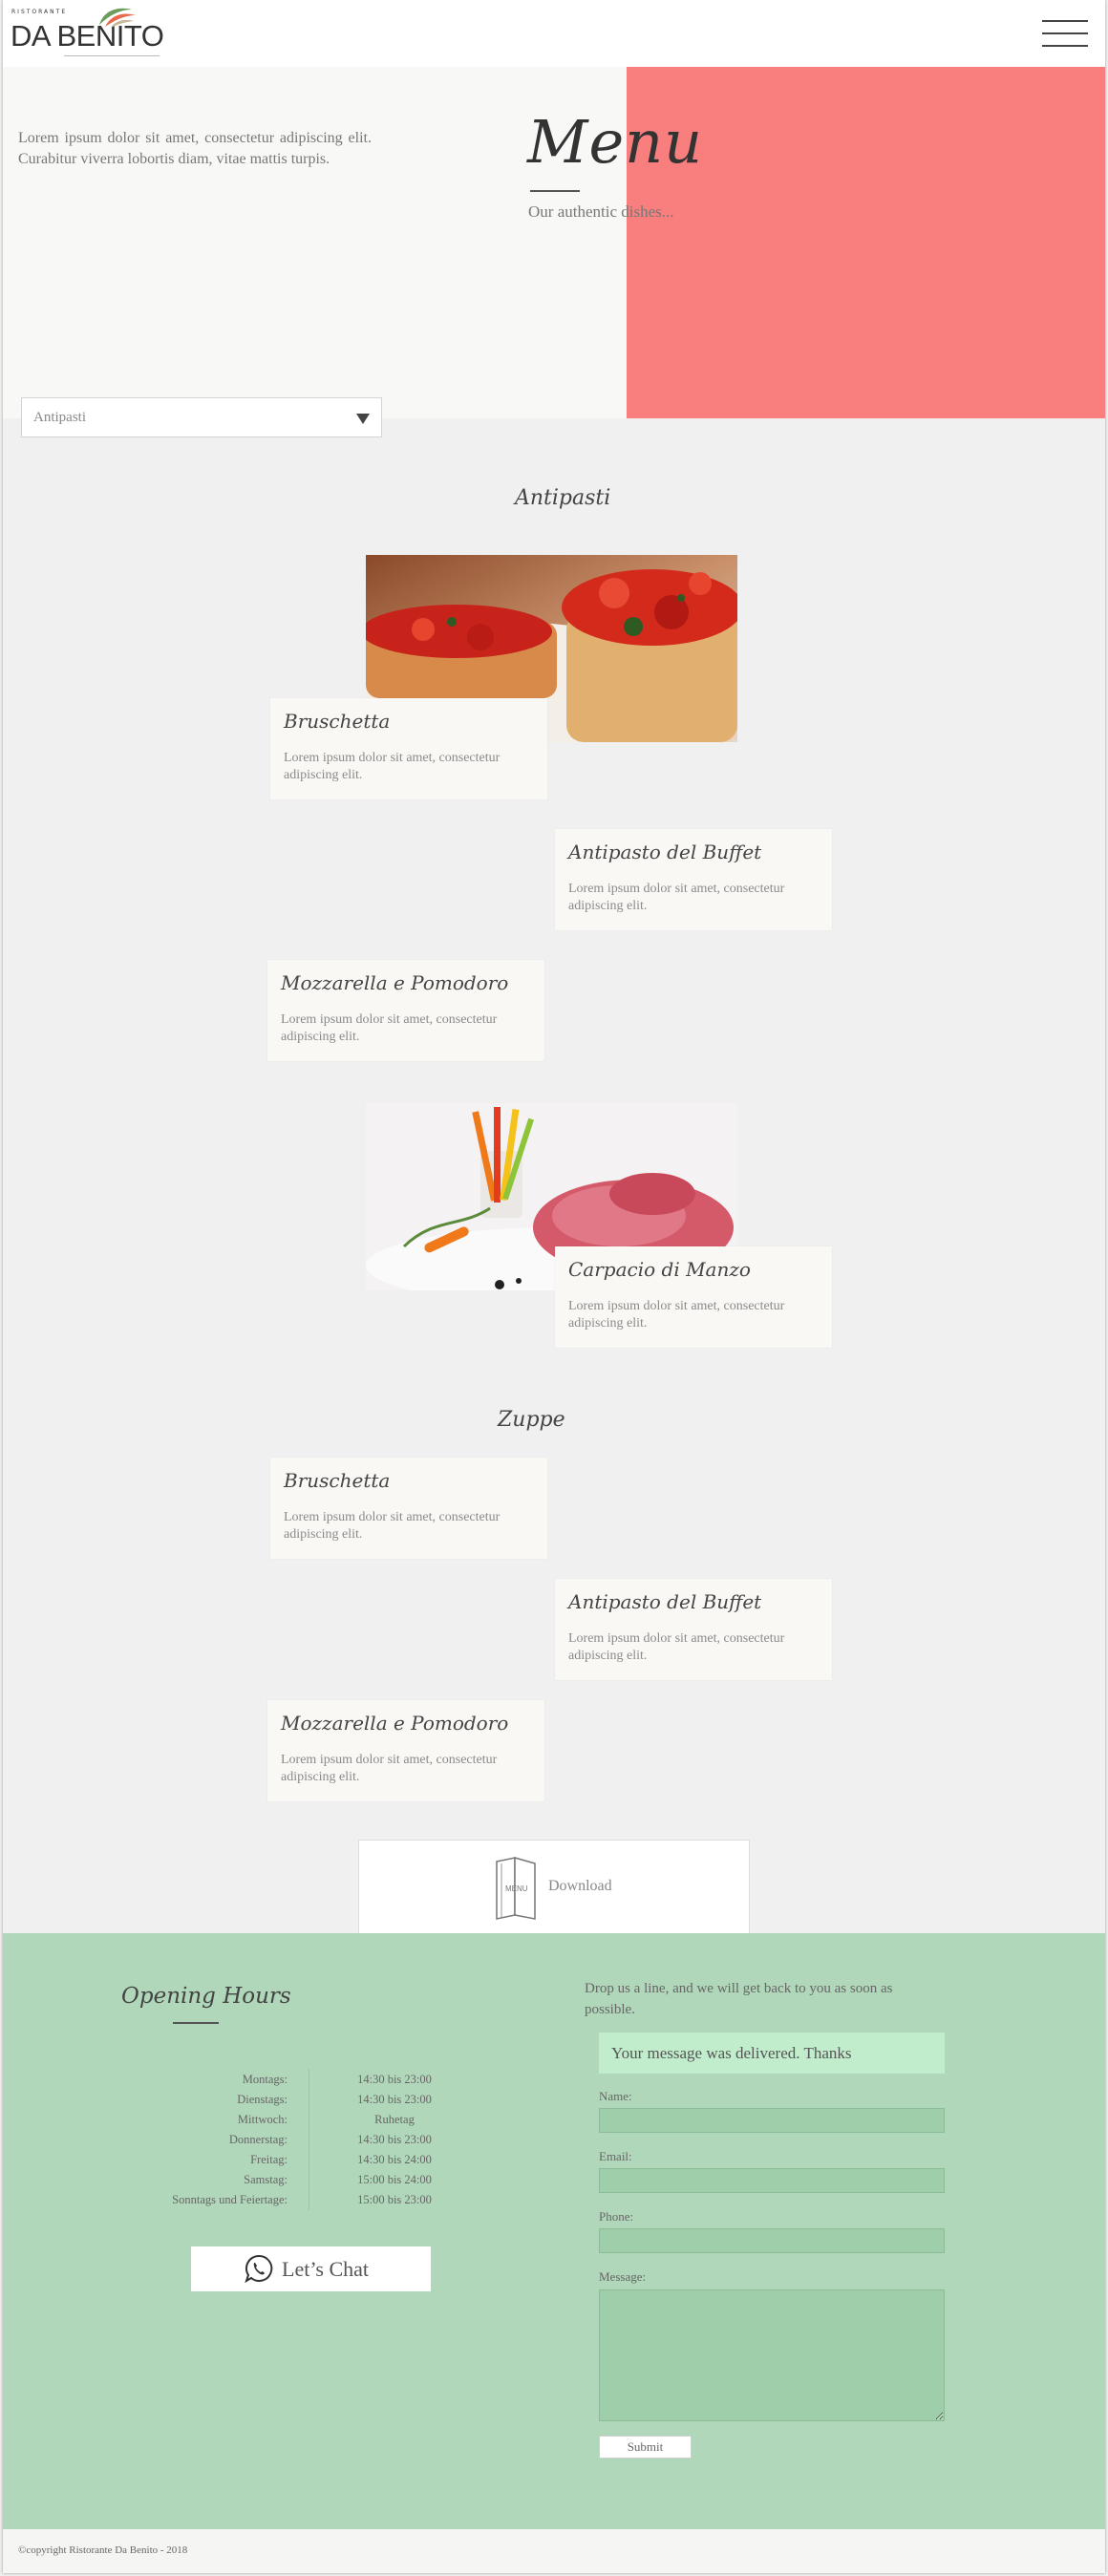  I want to click on phone-field, so click(772, 2240).